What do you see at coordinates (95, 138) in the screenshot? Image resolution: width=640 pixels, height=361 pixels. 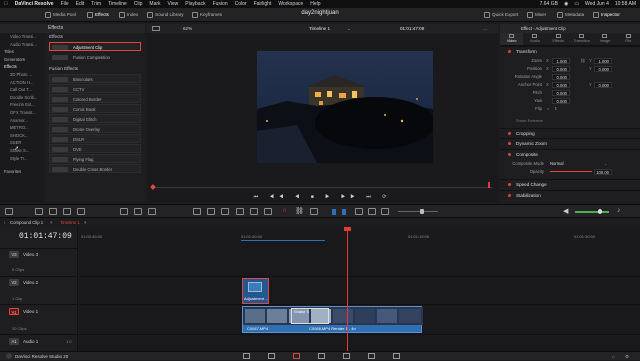 I see `effect-item: DSLR` at bounding box center [95, 138].